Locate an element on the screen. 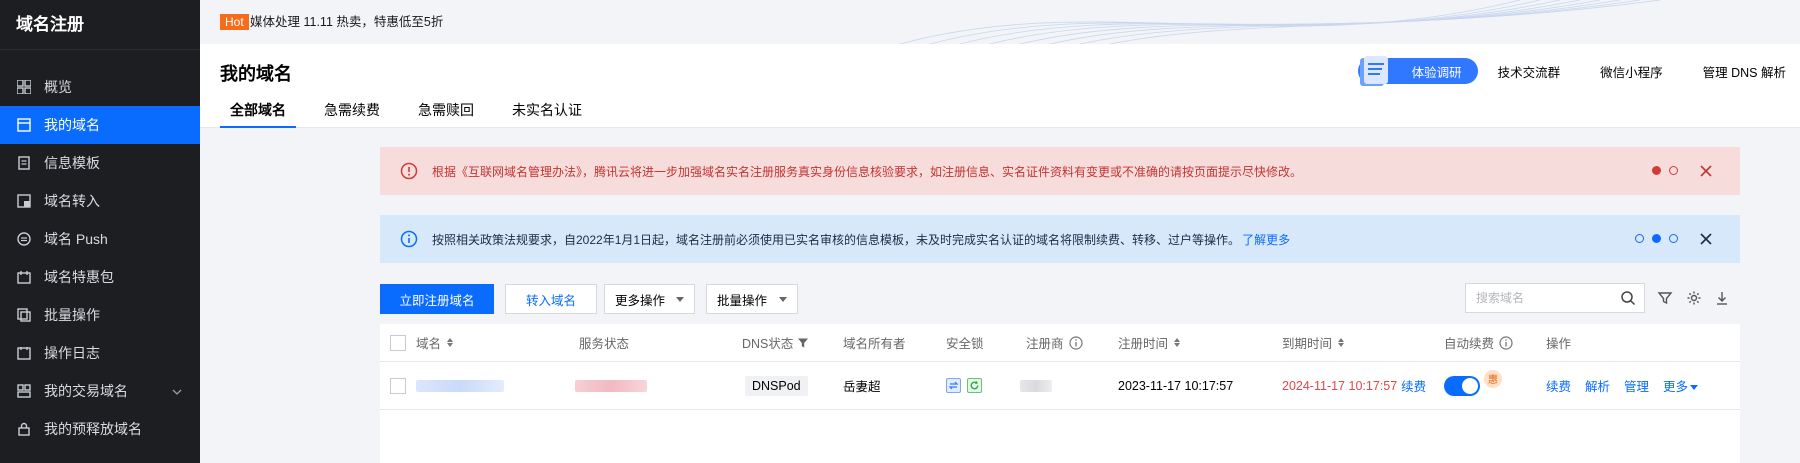 This screenshot has width=1800, height=463. filter-icon is located at coordinates (1665, 298).